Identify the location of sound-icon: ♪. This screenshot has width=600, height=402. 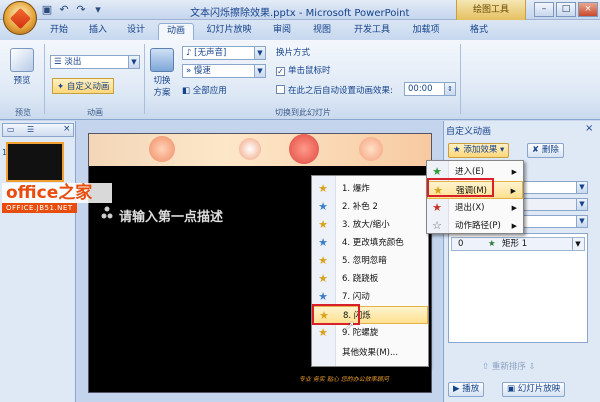
(190, 53).